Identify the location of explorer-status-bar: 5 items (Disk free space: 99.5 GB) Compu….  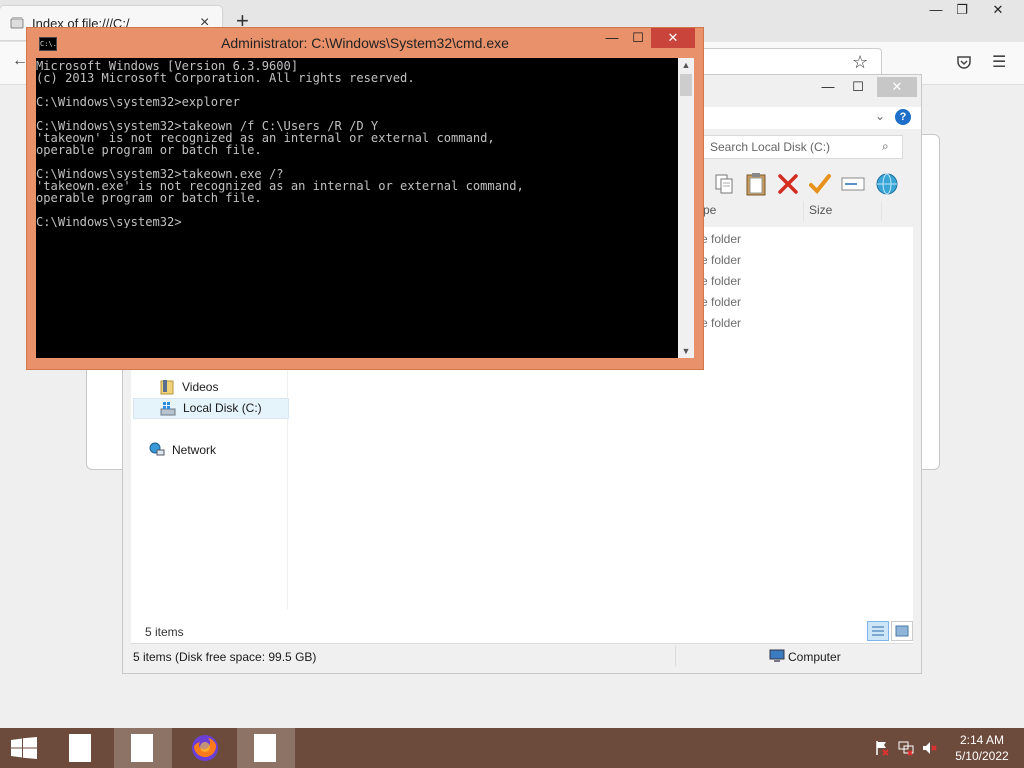
(522, 655).